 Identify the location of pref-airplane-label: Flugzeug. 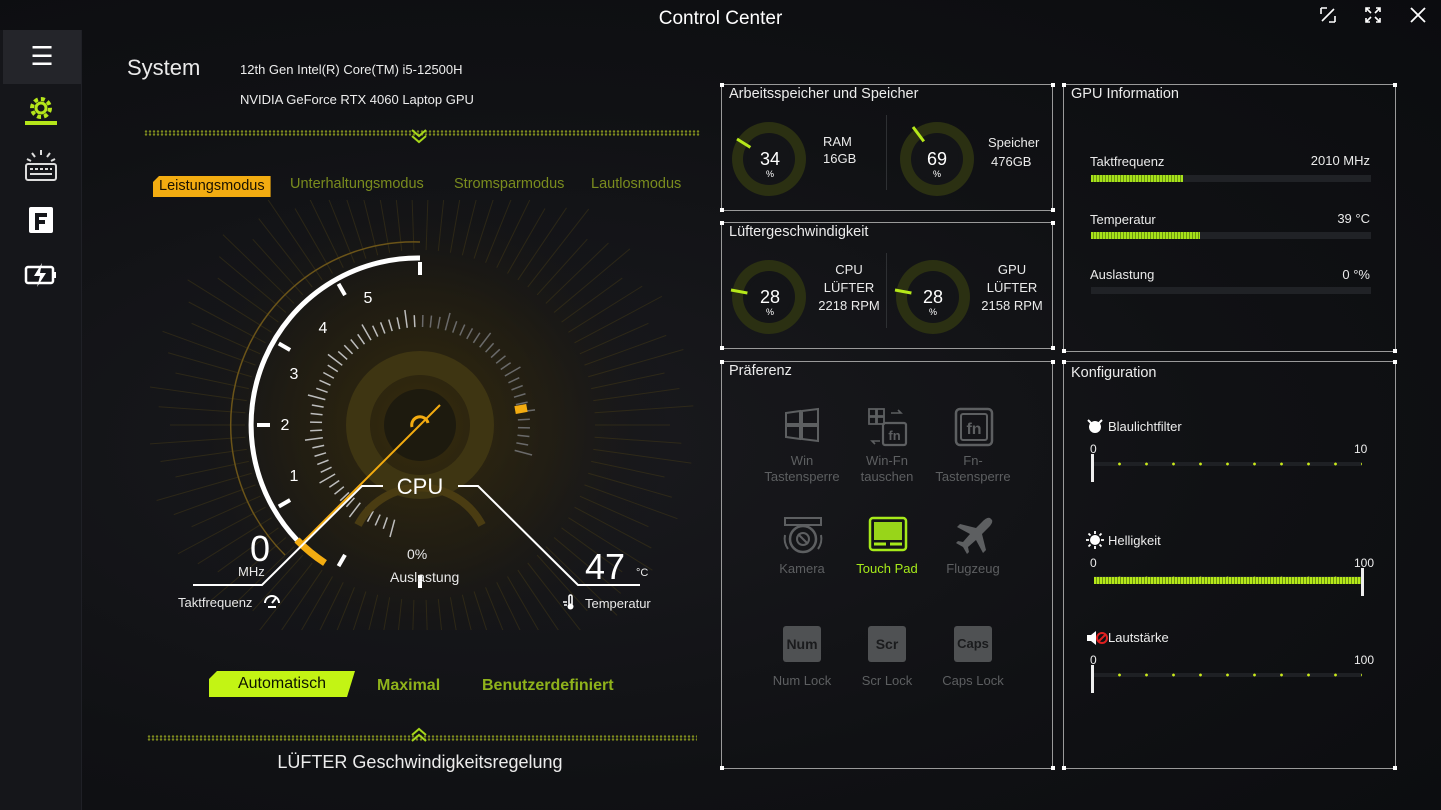
(973, 568).